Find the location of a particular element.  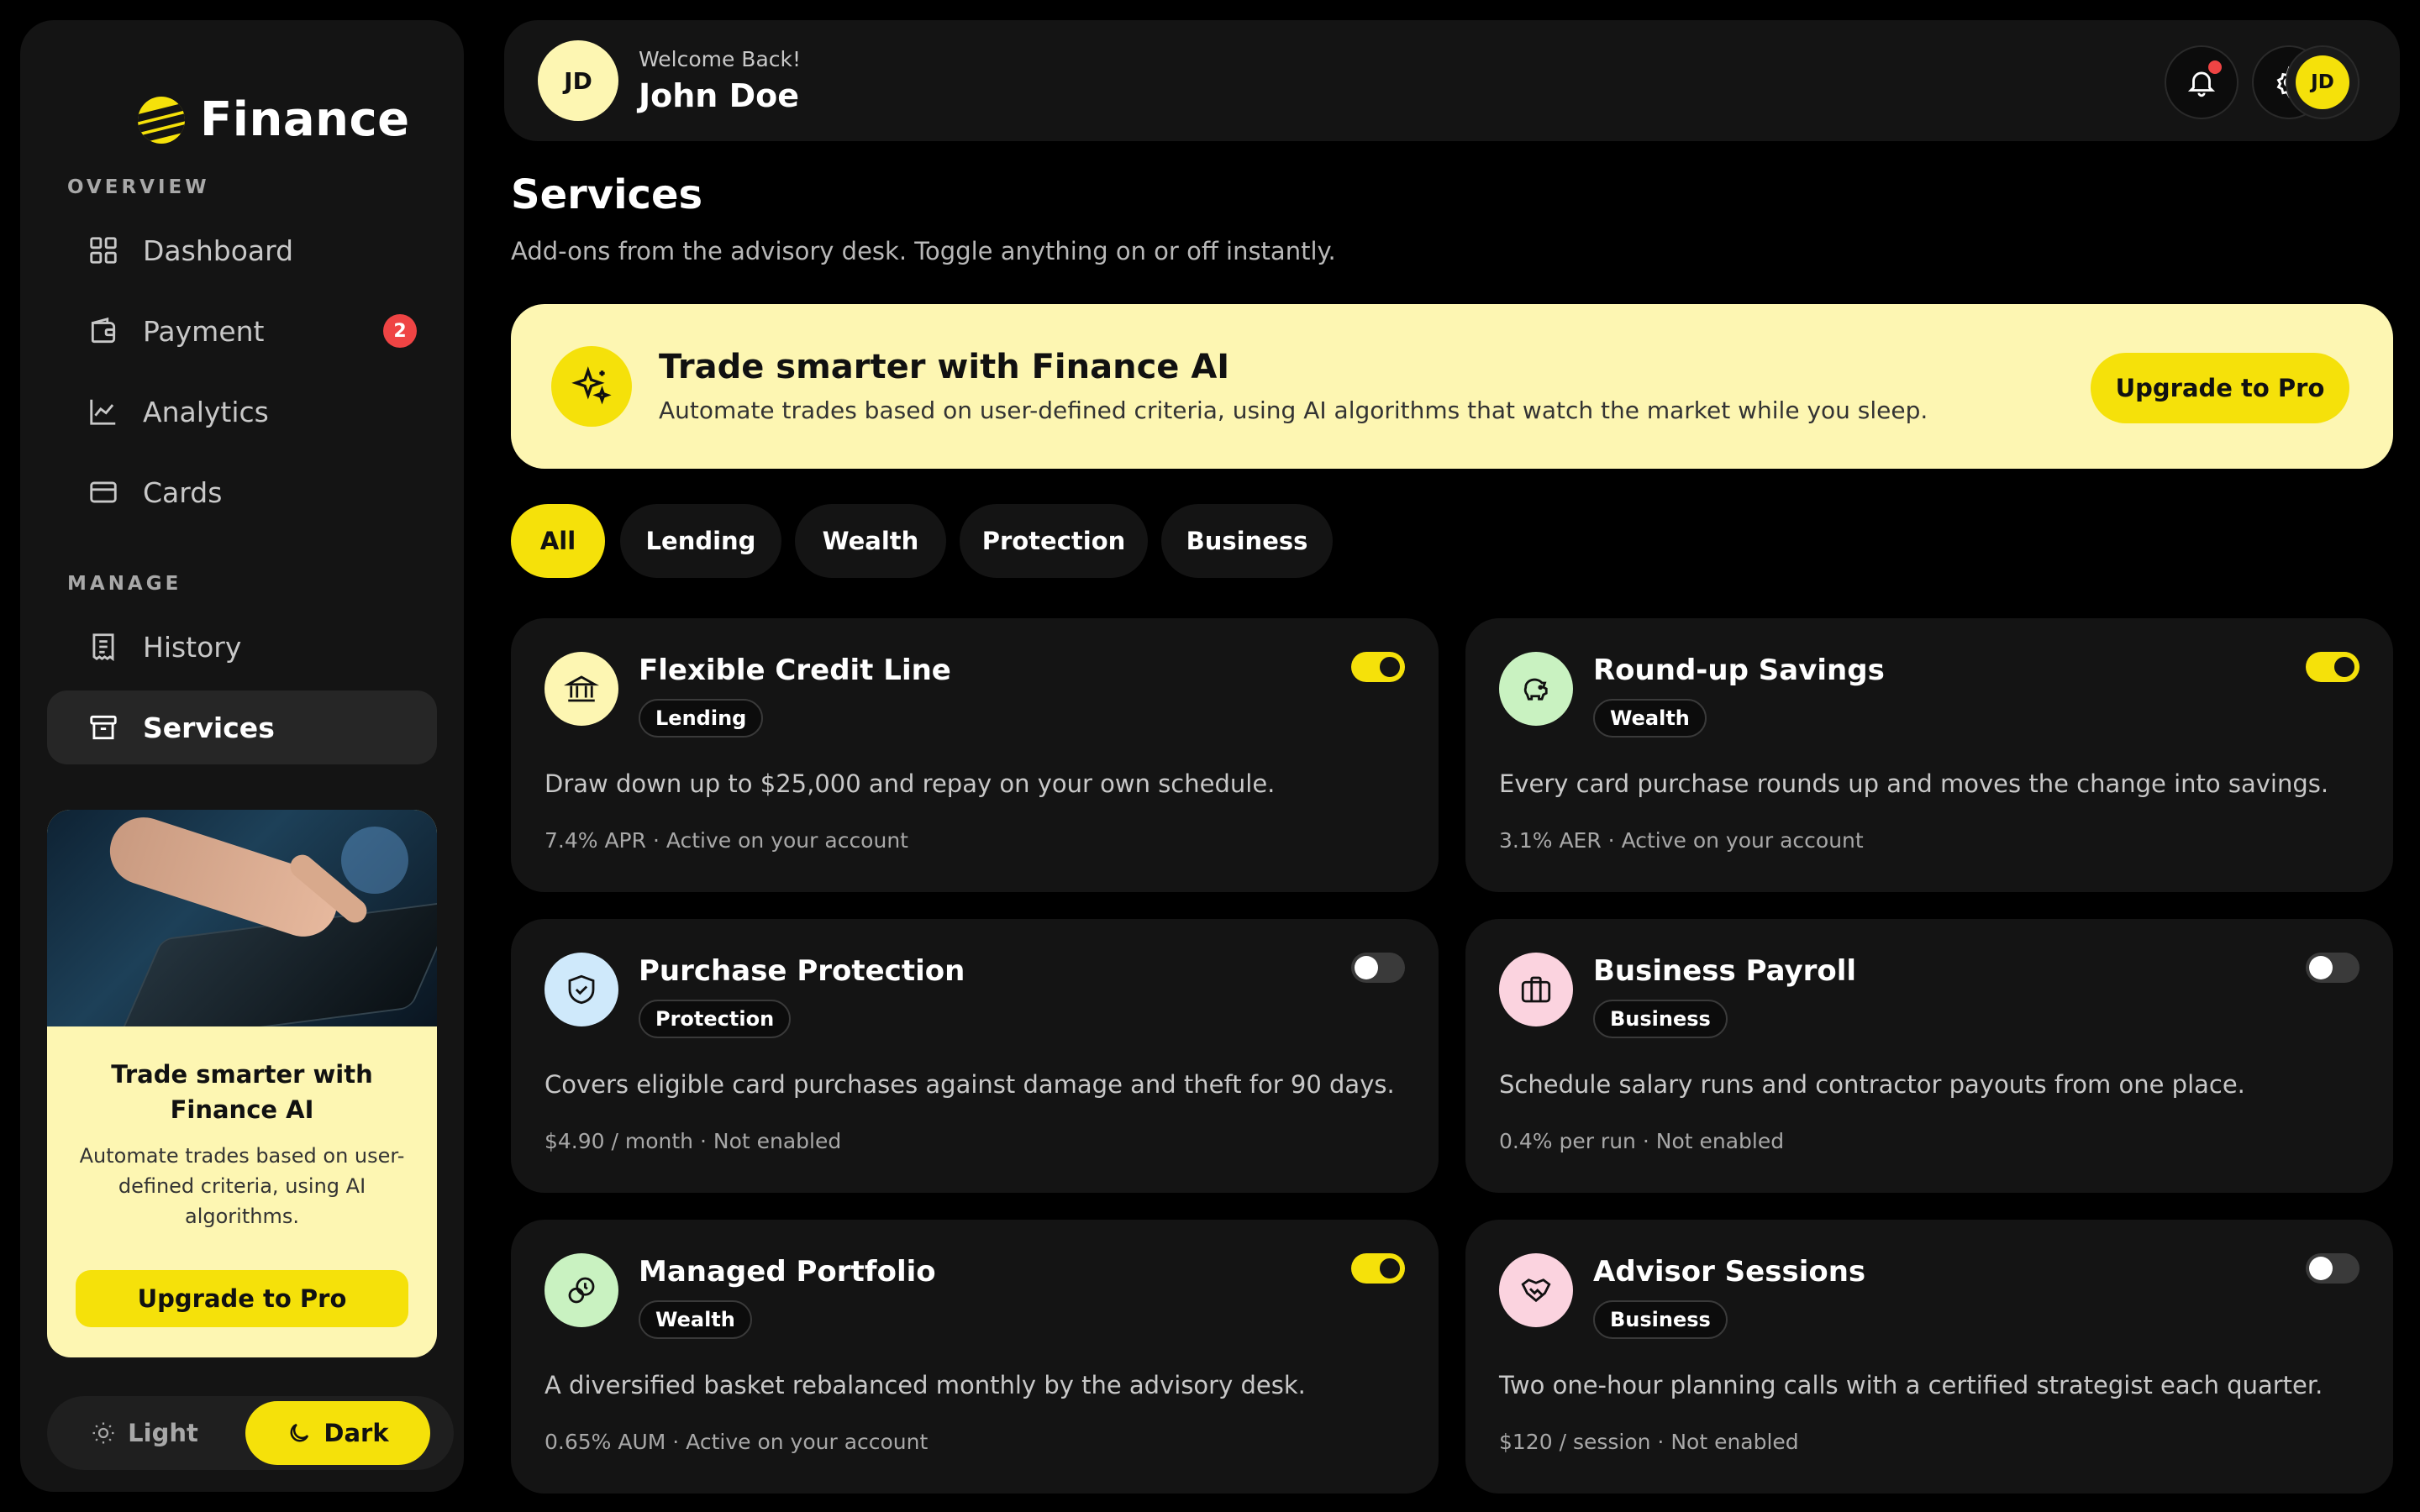

piggy-bank-icon is located at coordinates (1536, 689).